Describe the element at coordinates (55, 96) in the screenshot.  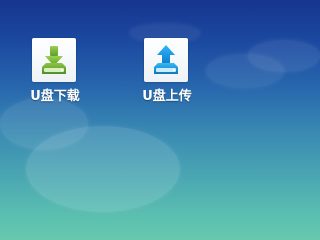
I see `usb-download-label: U盘下载` at that location.